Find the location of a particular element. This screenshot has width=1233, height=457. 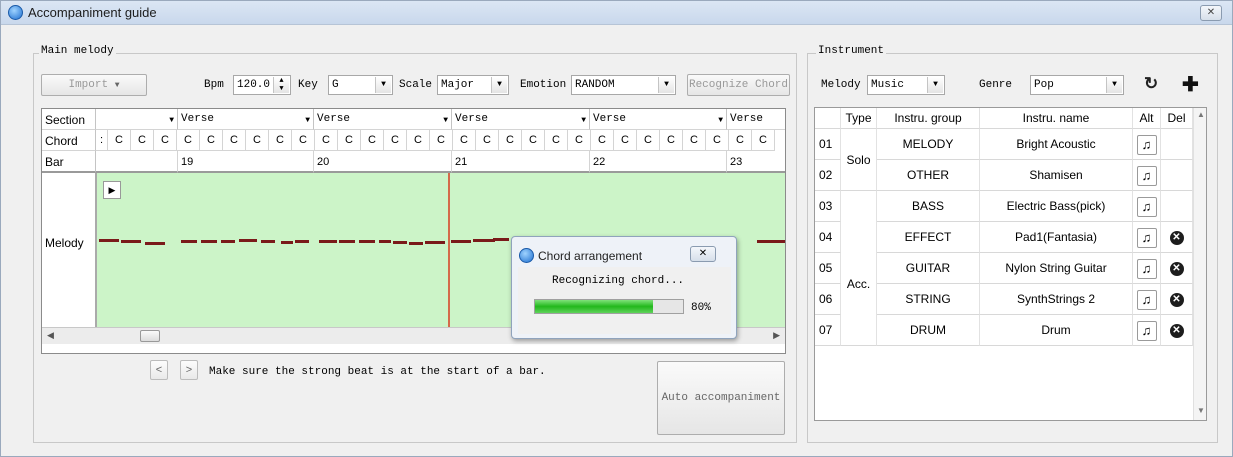

instrument-name-cell: SynthStrings 2 is located at coordinates (1056, 299).